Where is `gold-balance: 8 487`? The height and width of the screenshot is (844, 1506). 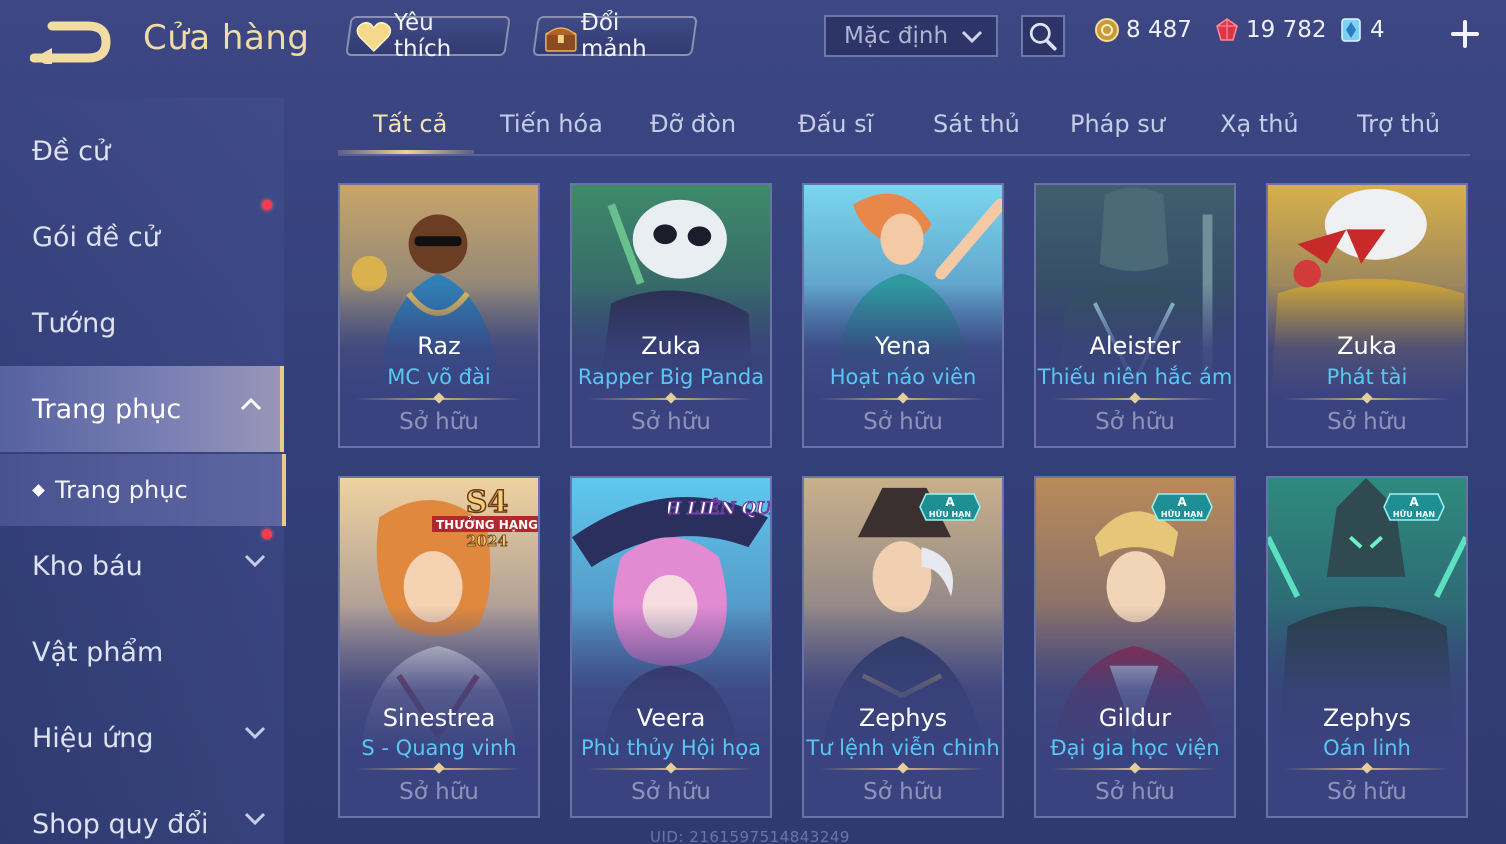 gold-balance: 8 487 is located at coordinates (1143, 30).